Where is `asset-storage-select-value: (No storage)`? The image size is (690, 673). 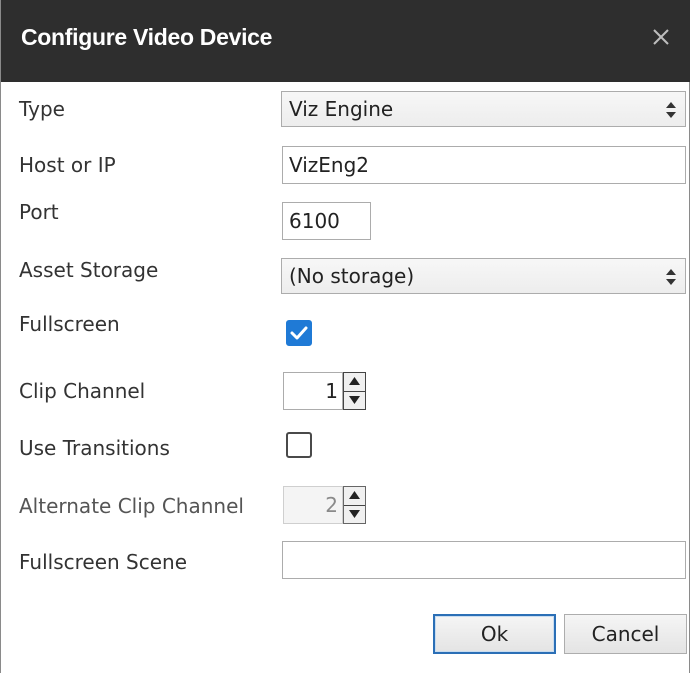 asset-storage-select-value: (No storage) is located at coordinates (352, 276).